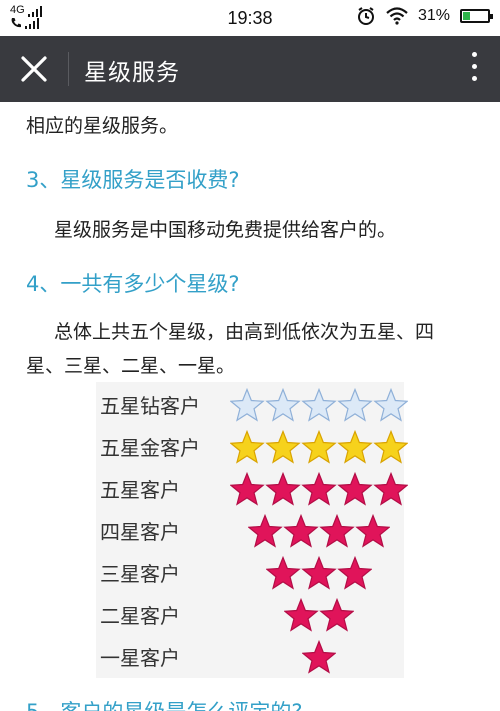 Image resolution: width=500 pixels, height=711 pixels. Describe the element at coordinates (250, 615) in the screenshot. I see `star-level-row: 二星客户` at that location.